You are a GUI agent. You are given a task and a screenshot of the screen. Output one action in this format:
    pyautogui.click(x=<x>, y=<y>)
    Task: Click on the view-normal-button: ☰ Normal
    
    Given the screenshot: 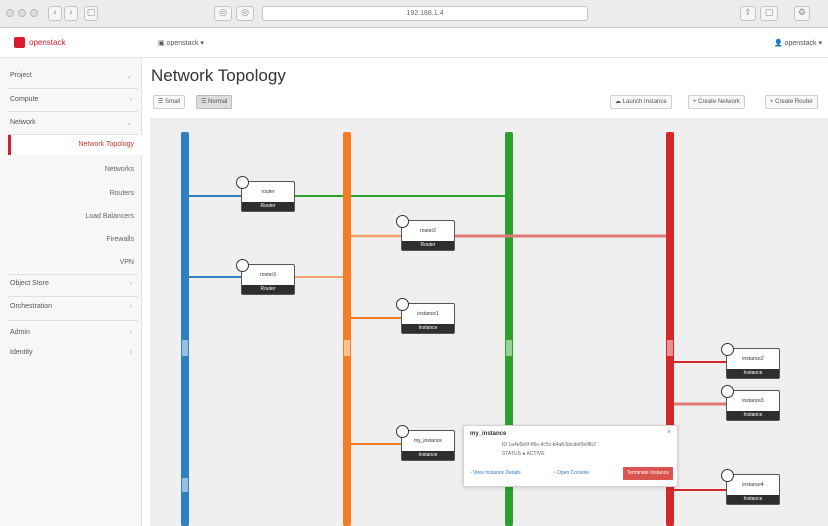 What is the action you would take?
    pyautogui.click(x=214, y=102)
    